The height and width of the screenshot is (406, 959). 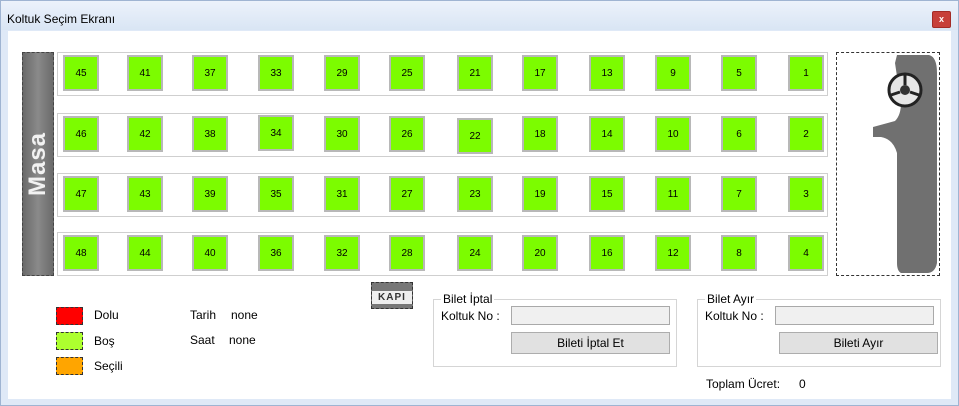 I want to click on seat-button: 12, so click(x=673, y=253).